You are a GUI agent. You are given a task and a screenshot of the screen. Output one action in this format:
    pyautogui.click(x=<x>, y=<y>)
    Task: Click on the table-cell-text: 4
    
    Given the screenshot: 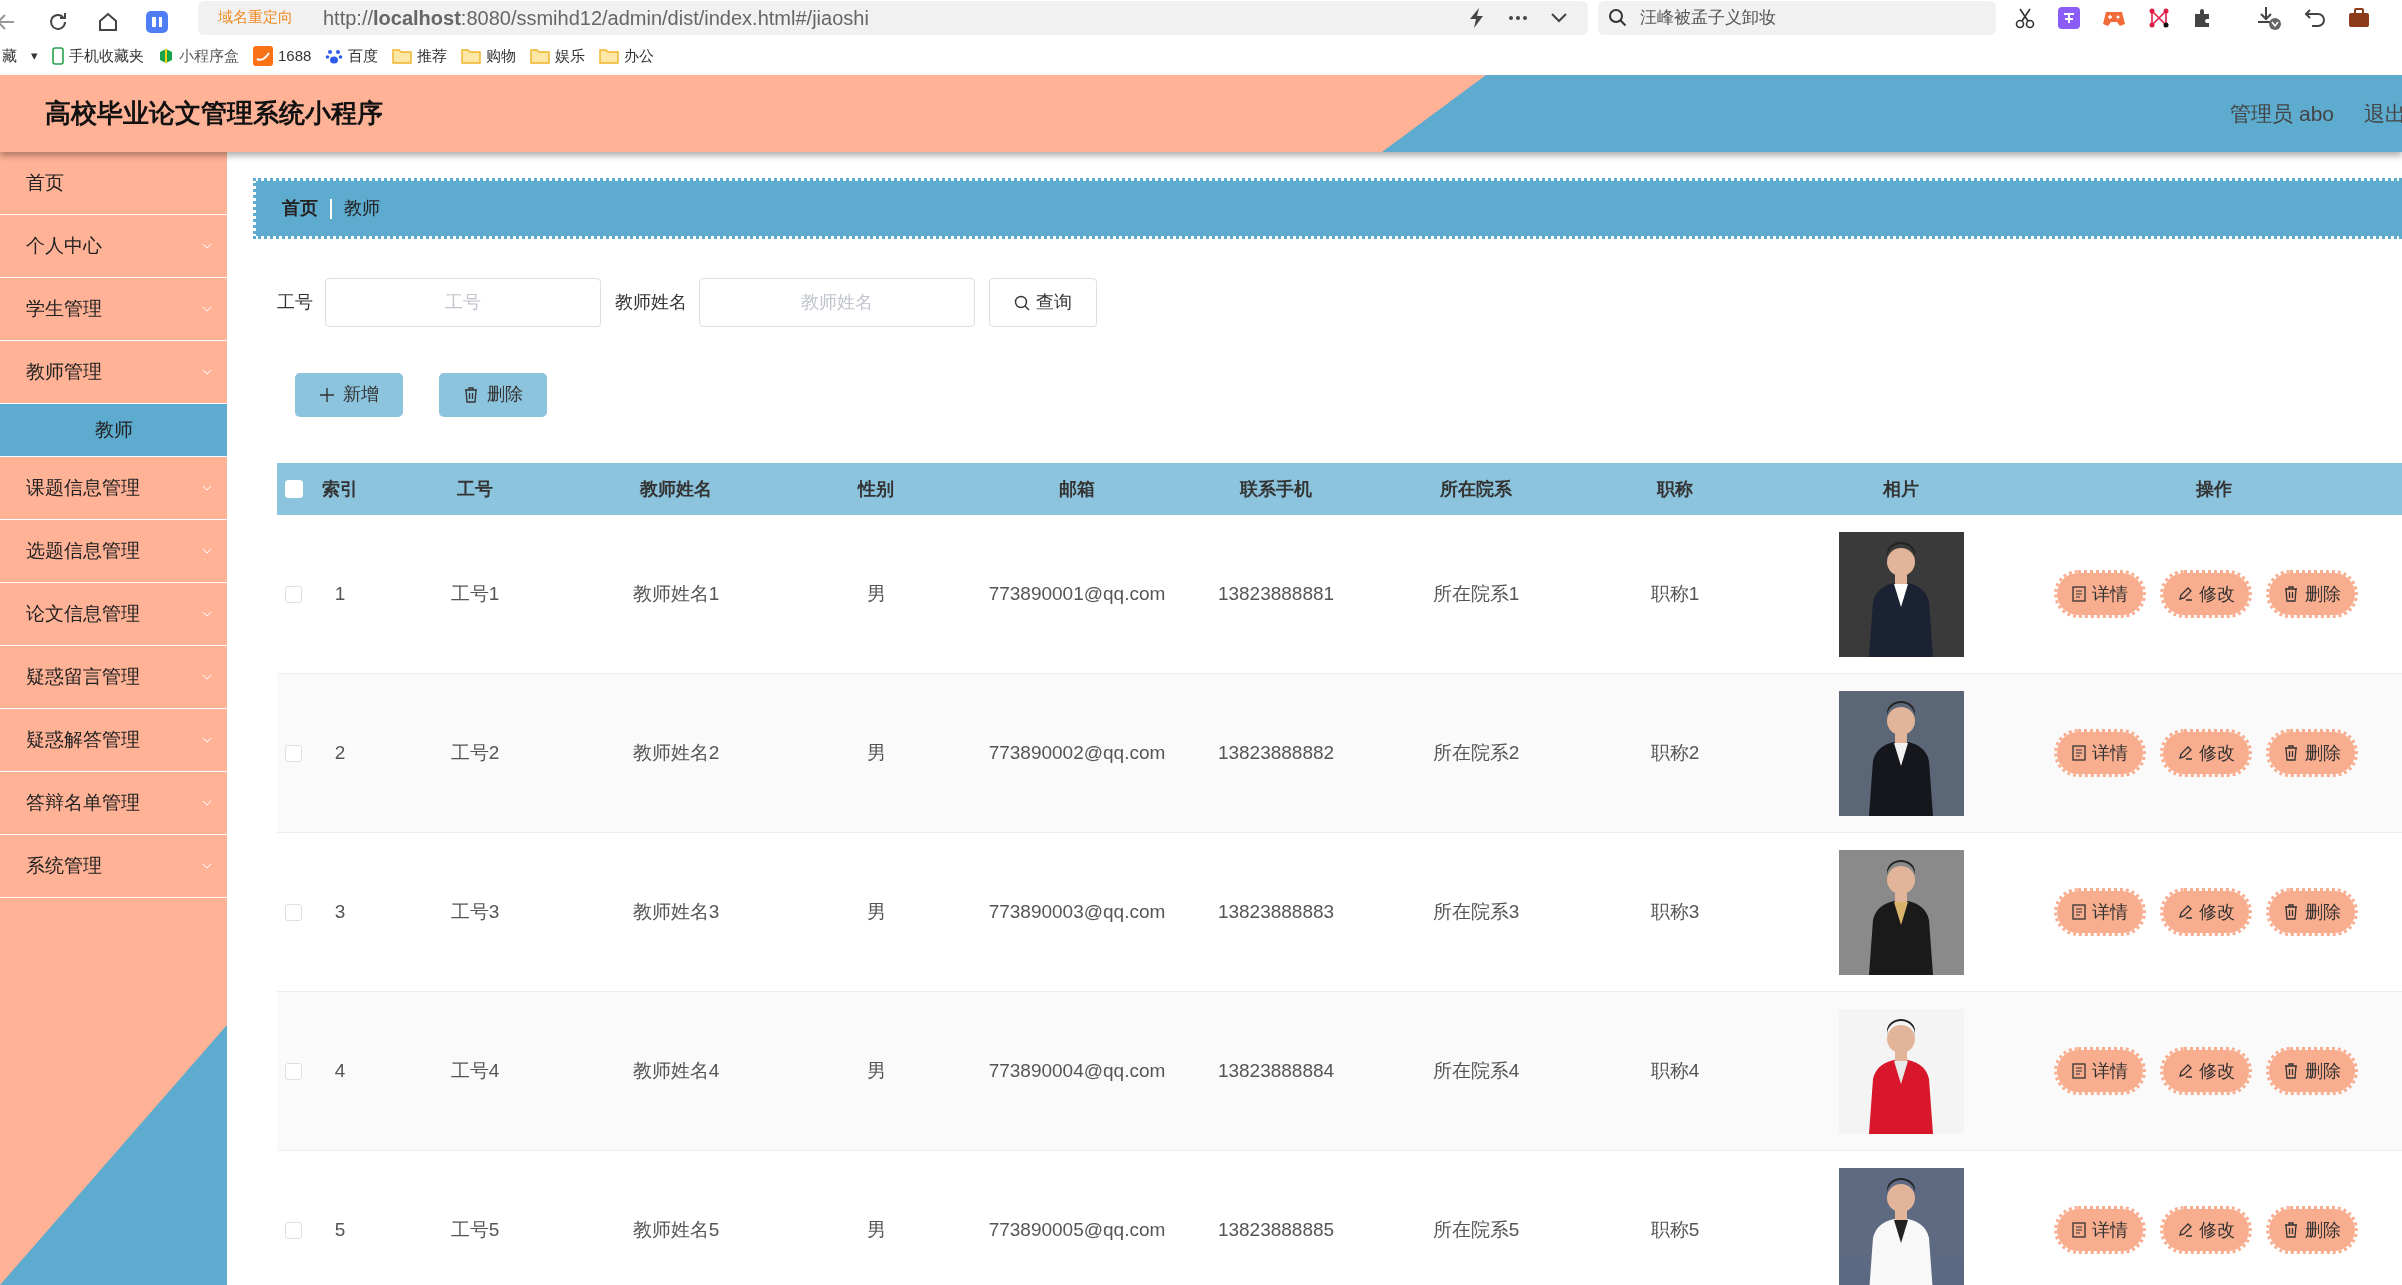 What is the action you would take?
    pyautogui.click(x=340, y=1070)
    